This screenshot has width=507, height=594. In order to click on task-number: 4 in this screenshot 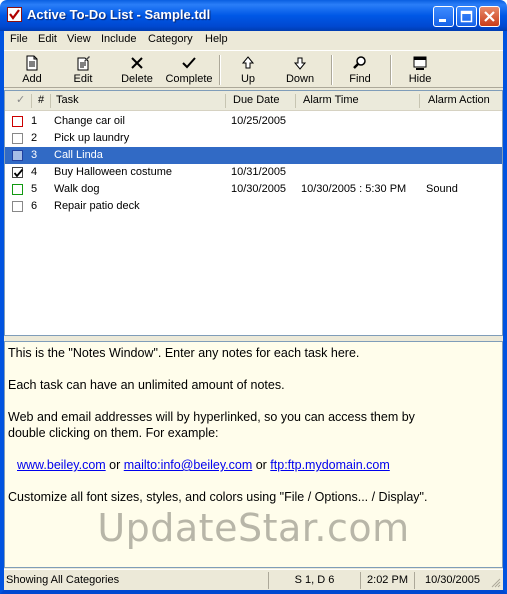, I will do `click(34, 172)`.